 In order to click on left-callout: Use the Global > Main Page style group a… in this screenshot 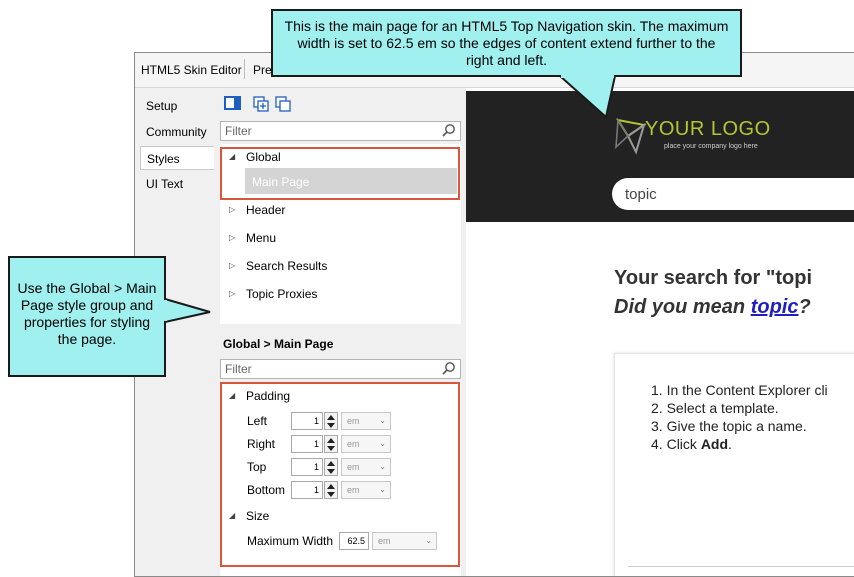, I will do `click(87, 316)`.